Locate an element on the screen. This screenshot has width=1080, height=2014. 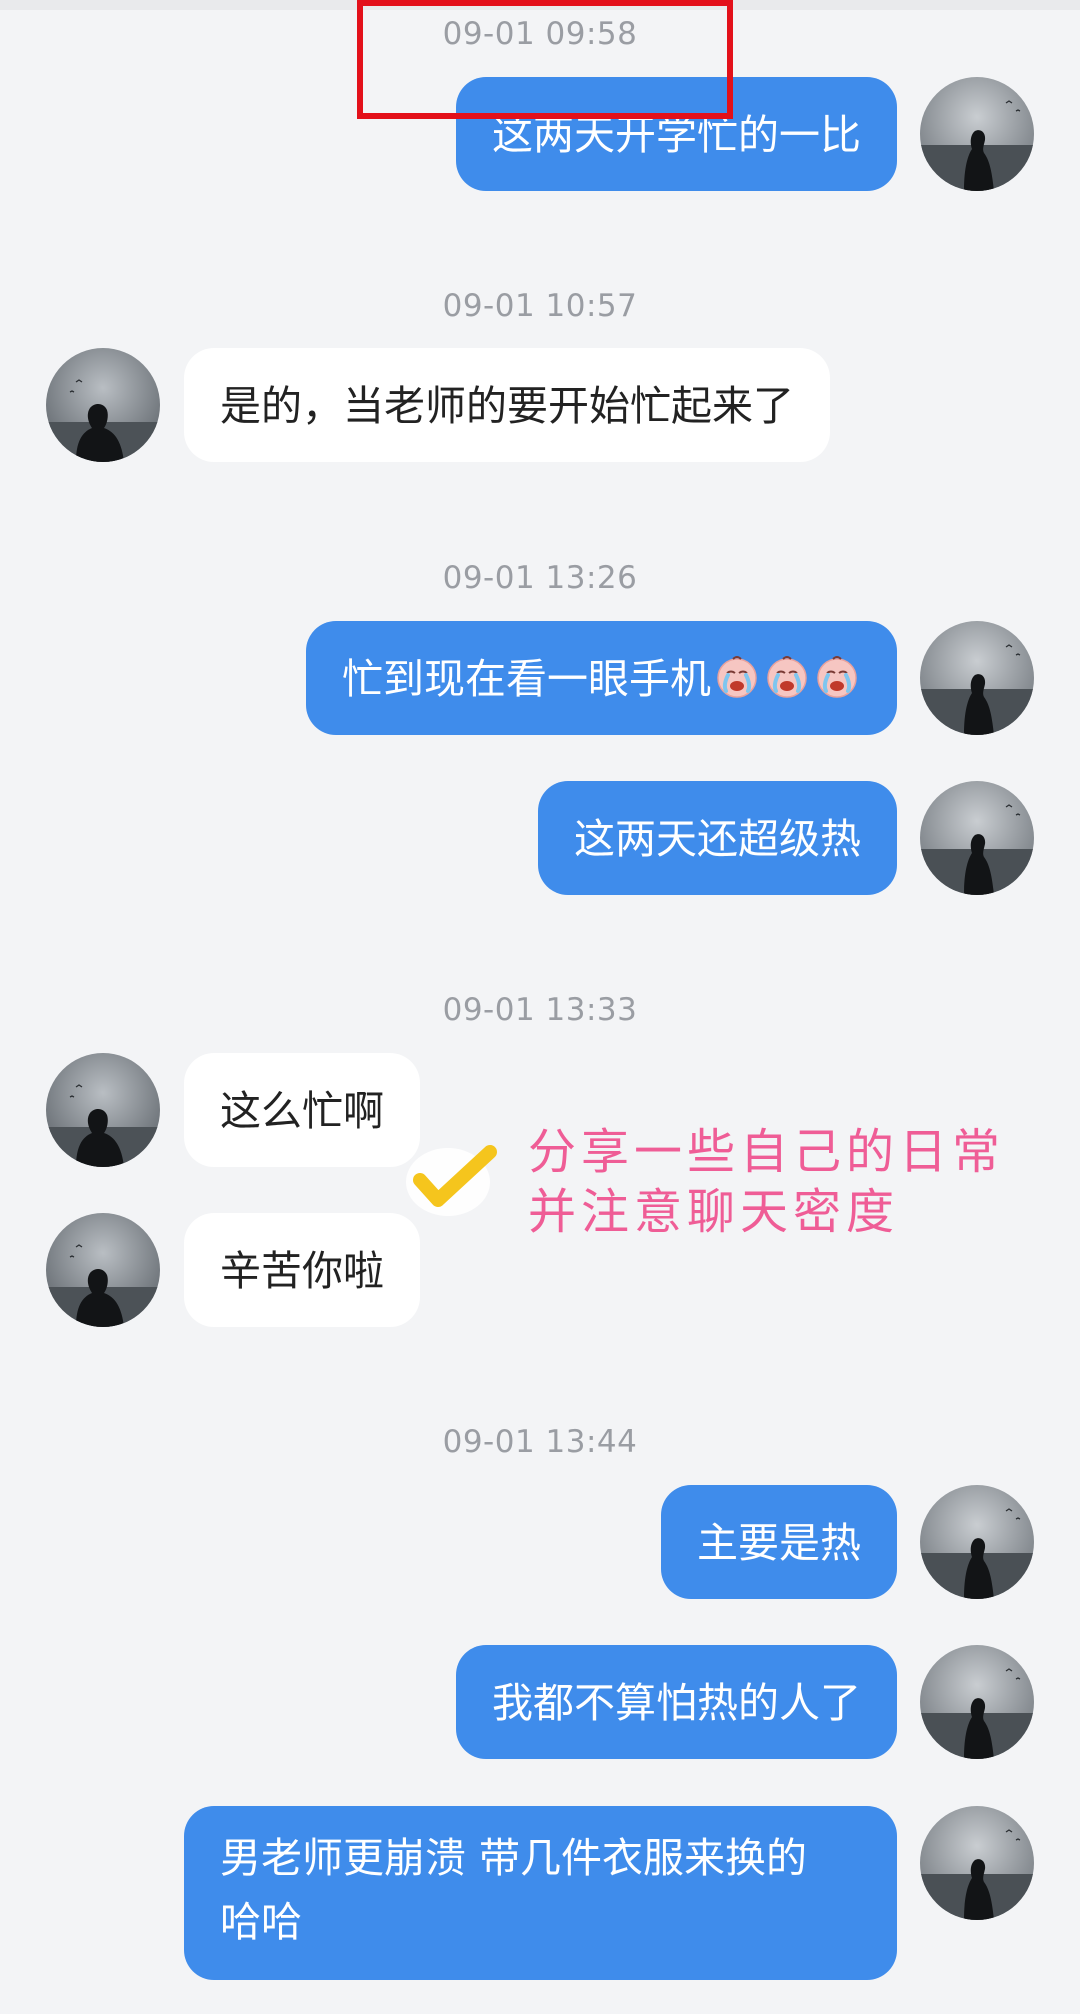
message-bubble-sent: 忙到现在看一眼手机 is located at coordinates (601, 678).